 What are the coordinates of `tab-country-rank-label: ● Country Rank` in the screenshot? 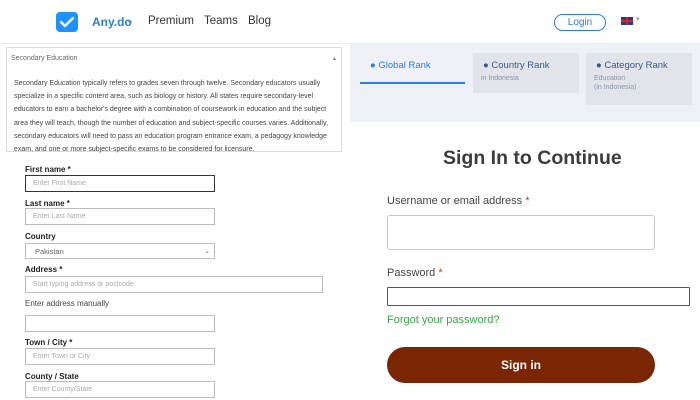 It's located at (516, 65).